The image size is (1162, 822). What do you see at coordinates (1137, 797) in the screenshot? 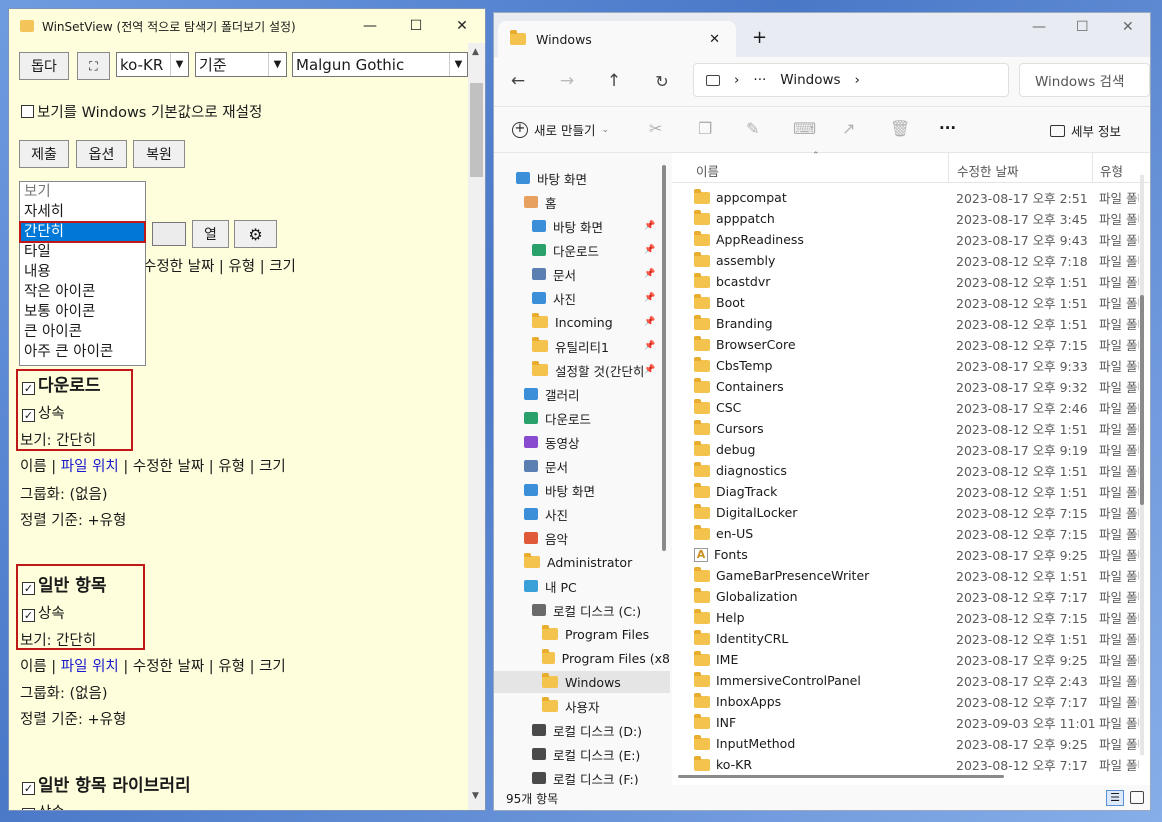
I see `tiles-view-icon` at bounding box center [1137, 797].